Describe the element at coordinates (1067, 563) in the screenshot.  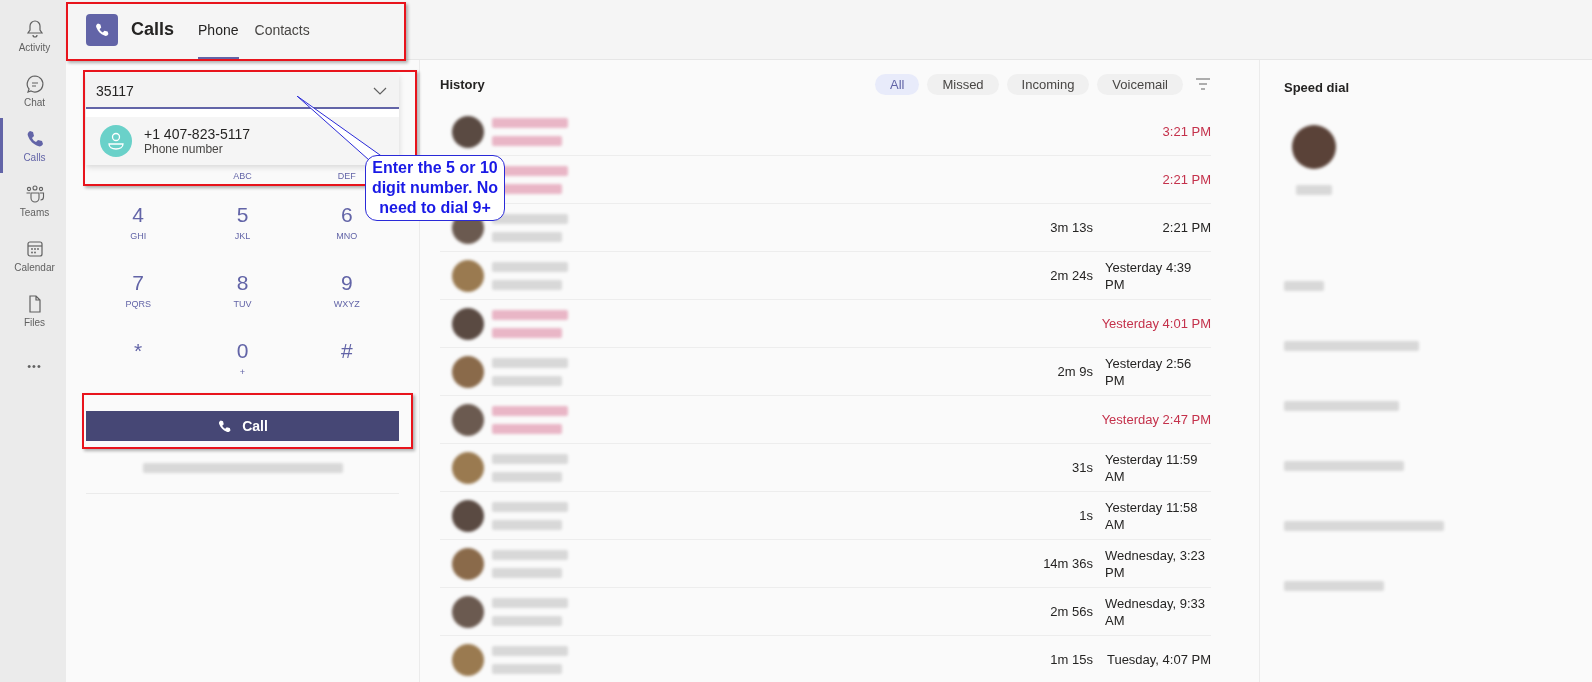
I see `call-duration: 14m 36s` at that location.